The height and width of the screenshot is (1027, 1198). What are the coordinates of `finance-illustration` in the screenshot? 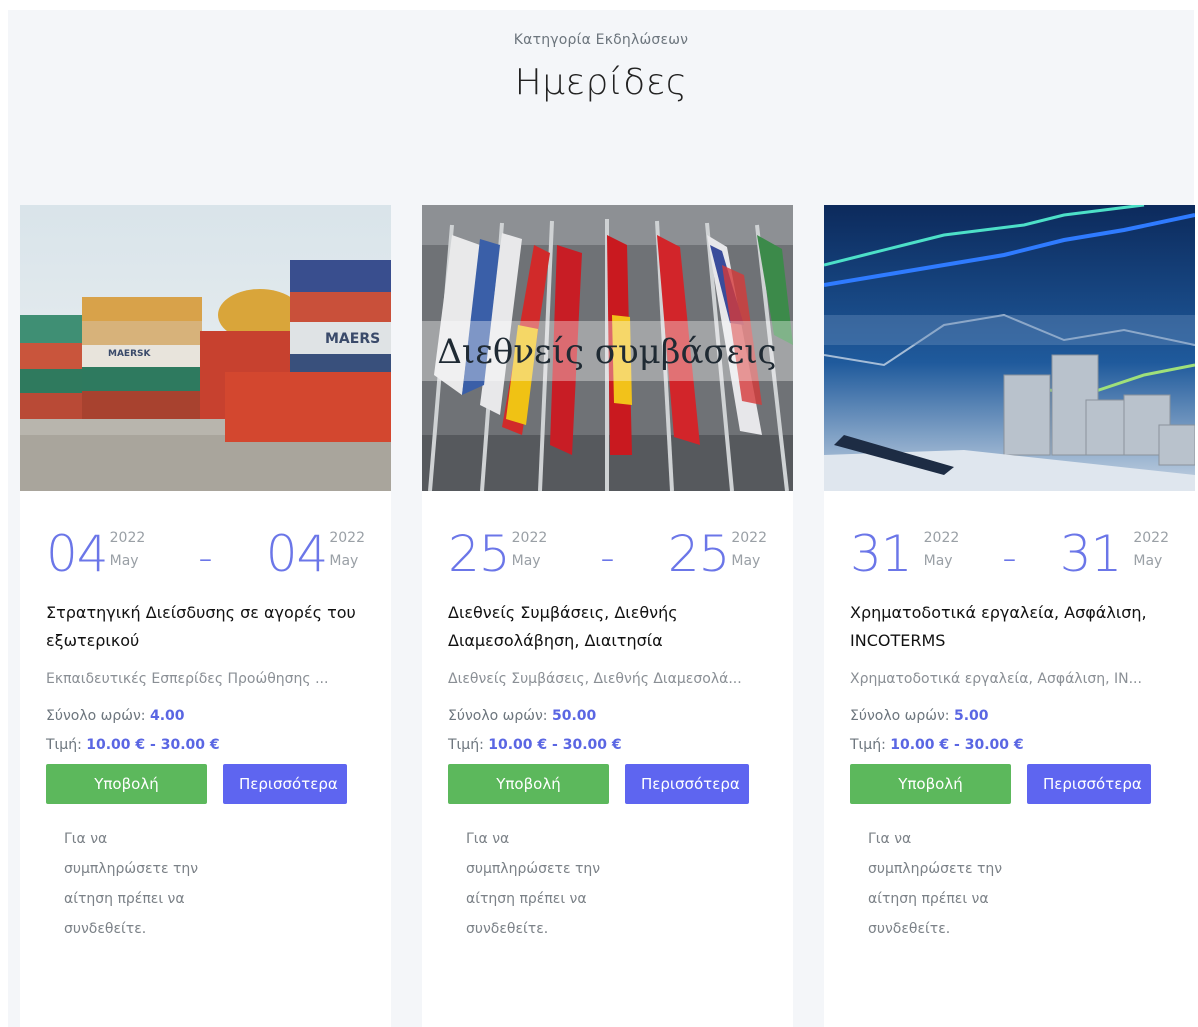 It's located at (1009, 348).